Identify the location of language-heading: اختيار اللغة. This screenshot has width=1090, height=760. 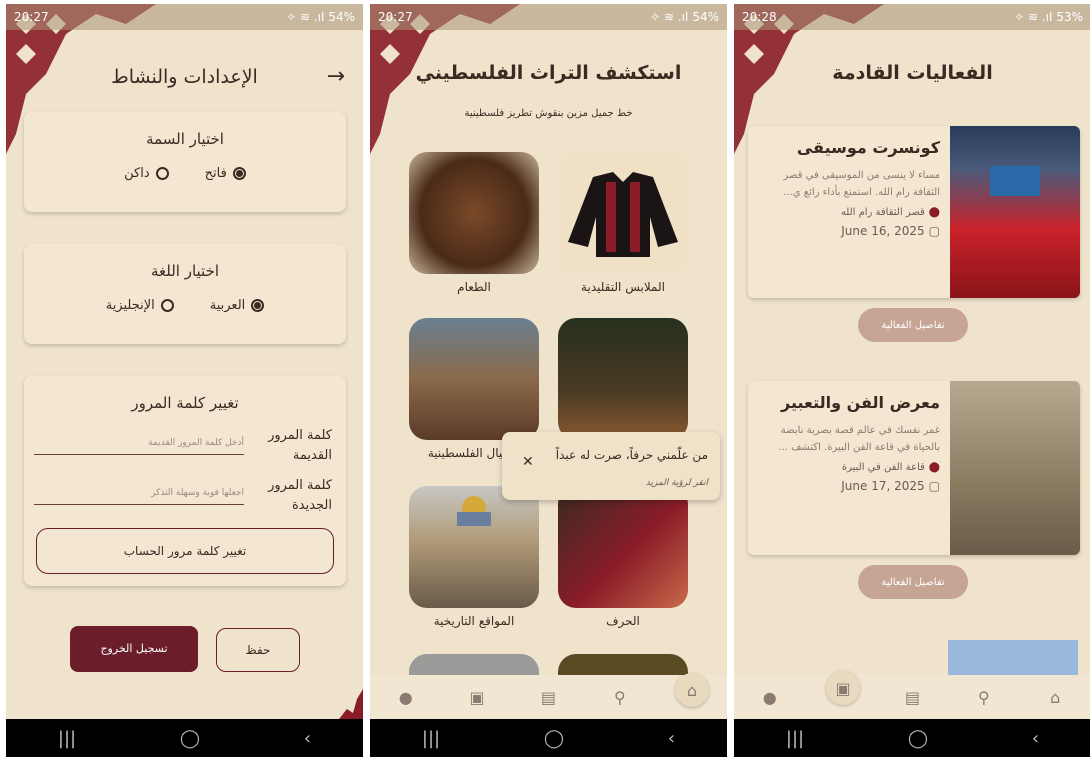
(185, 271).